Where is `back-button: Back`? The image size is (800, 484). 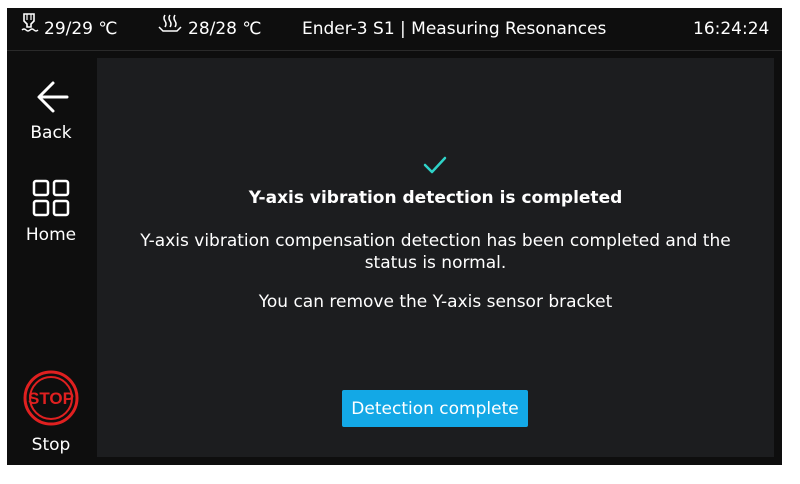
back-button: Back is located at coordinates (51, 111).